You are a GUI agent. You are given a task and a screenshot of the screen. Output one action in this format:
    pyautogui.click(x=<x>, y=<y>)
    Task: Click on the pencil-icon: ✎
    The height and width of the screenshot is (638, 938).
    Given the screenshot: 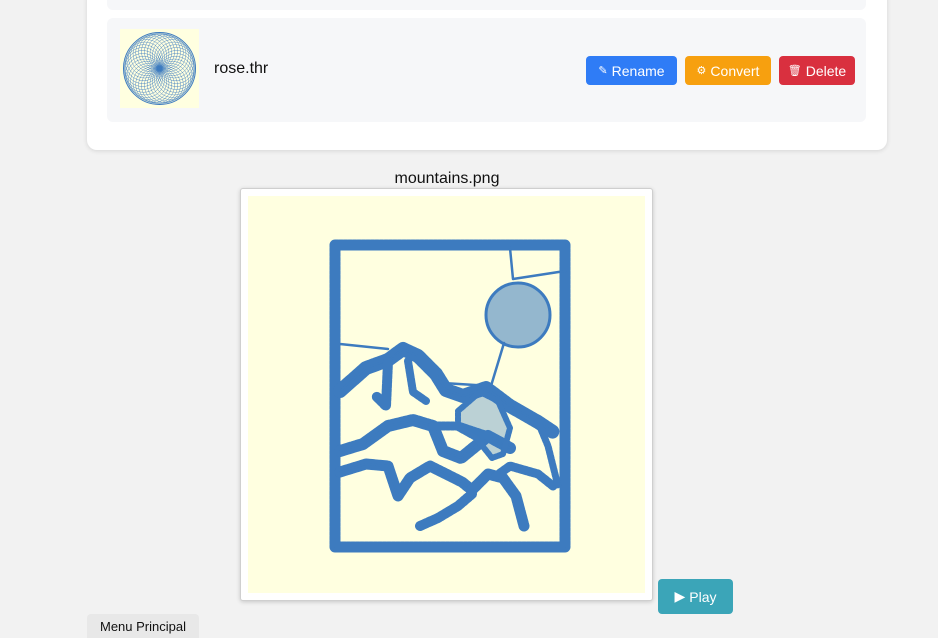 What is the action you would take?
    pyautogui.click(x=603, y=71)
    